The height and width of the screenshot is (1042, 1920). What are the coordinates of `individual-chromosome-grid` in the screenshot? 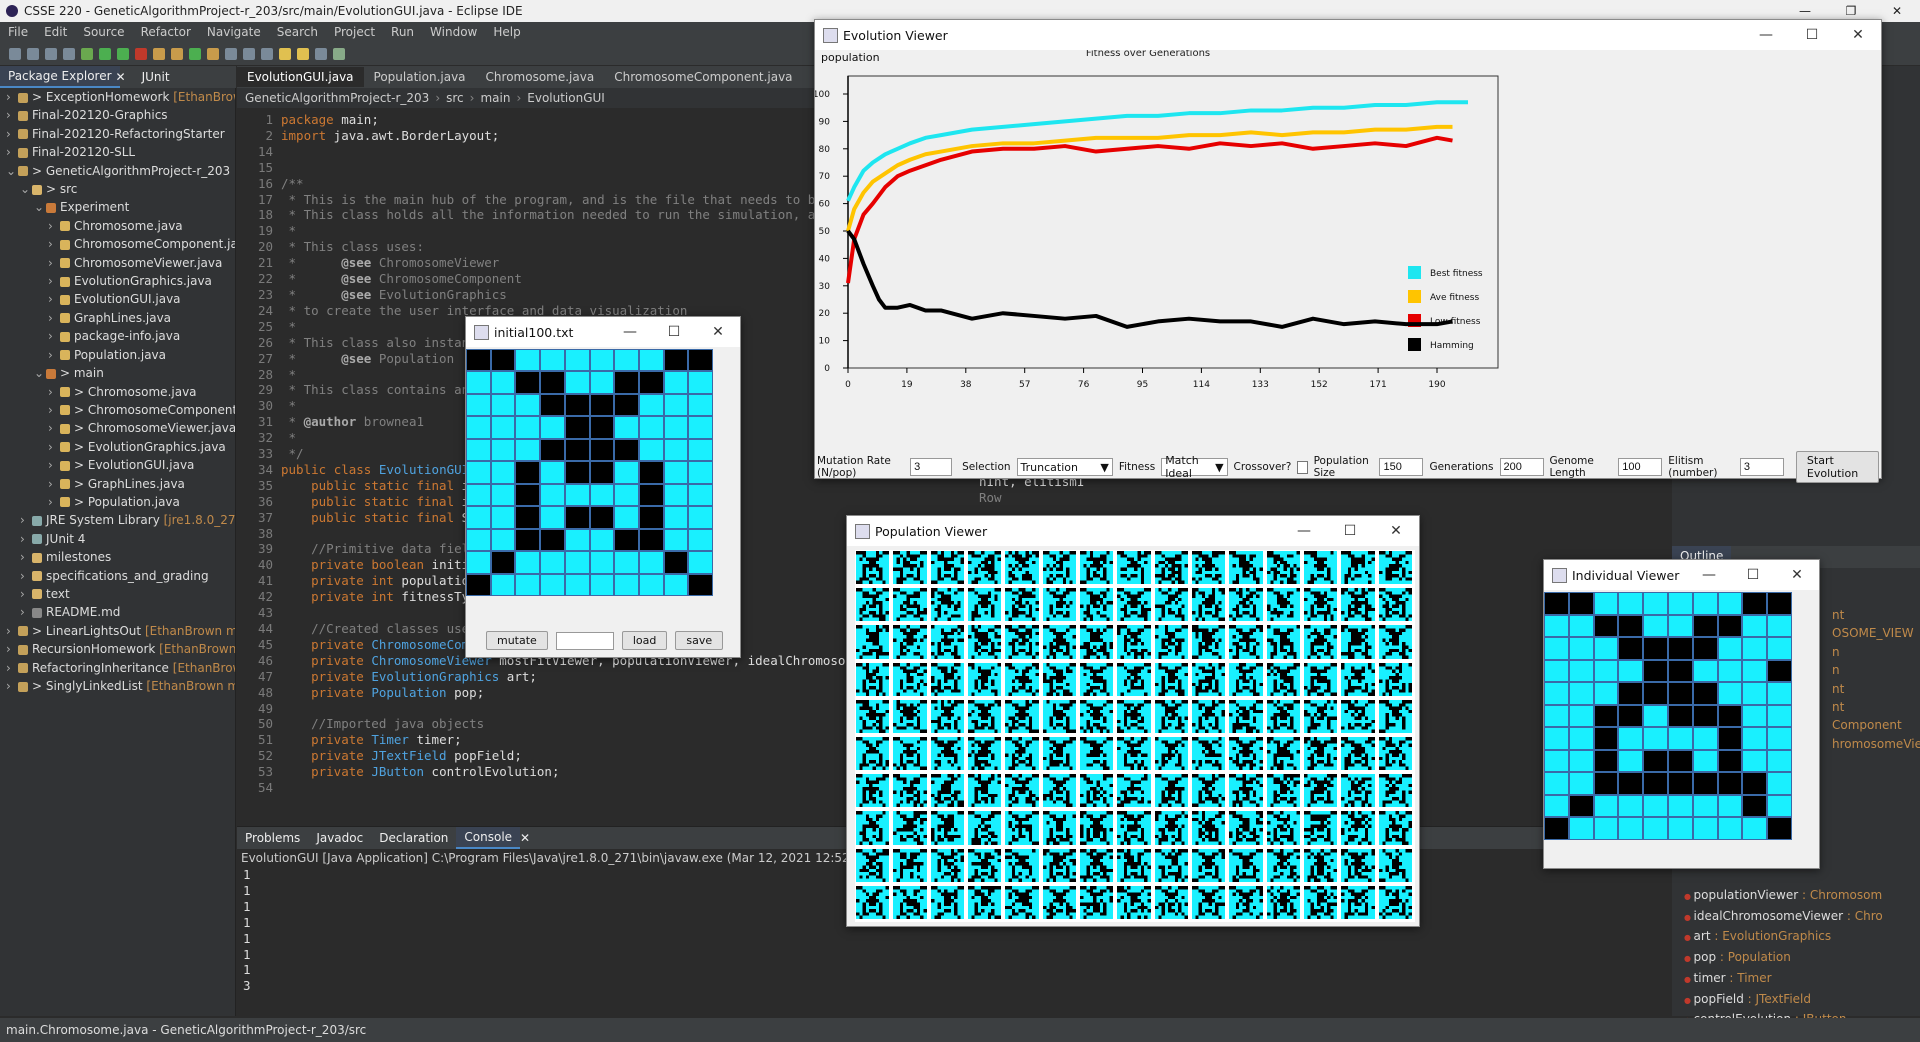 It's located at (1668, 716).